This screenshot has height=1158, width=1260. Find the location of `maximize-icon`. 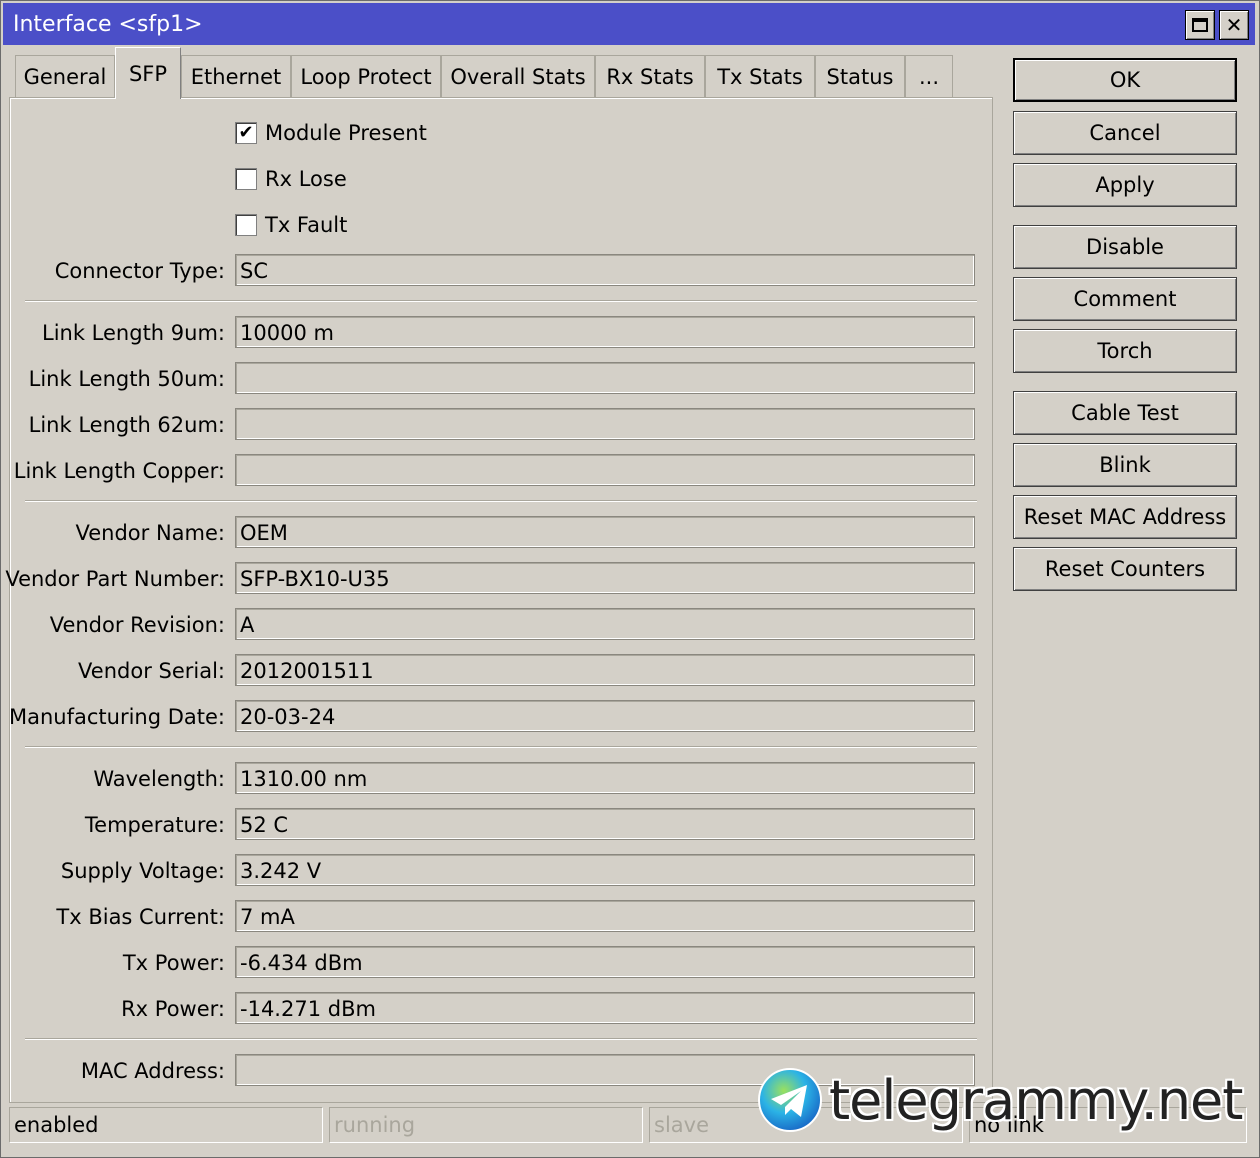

maximize-icon is located at coordinates (1200, 25).